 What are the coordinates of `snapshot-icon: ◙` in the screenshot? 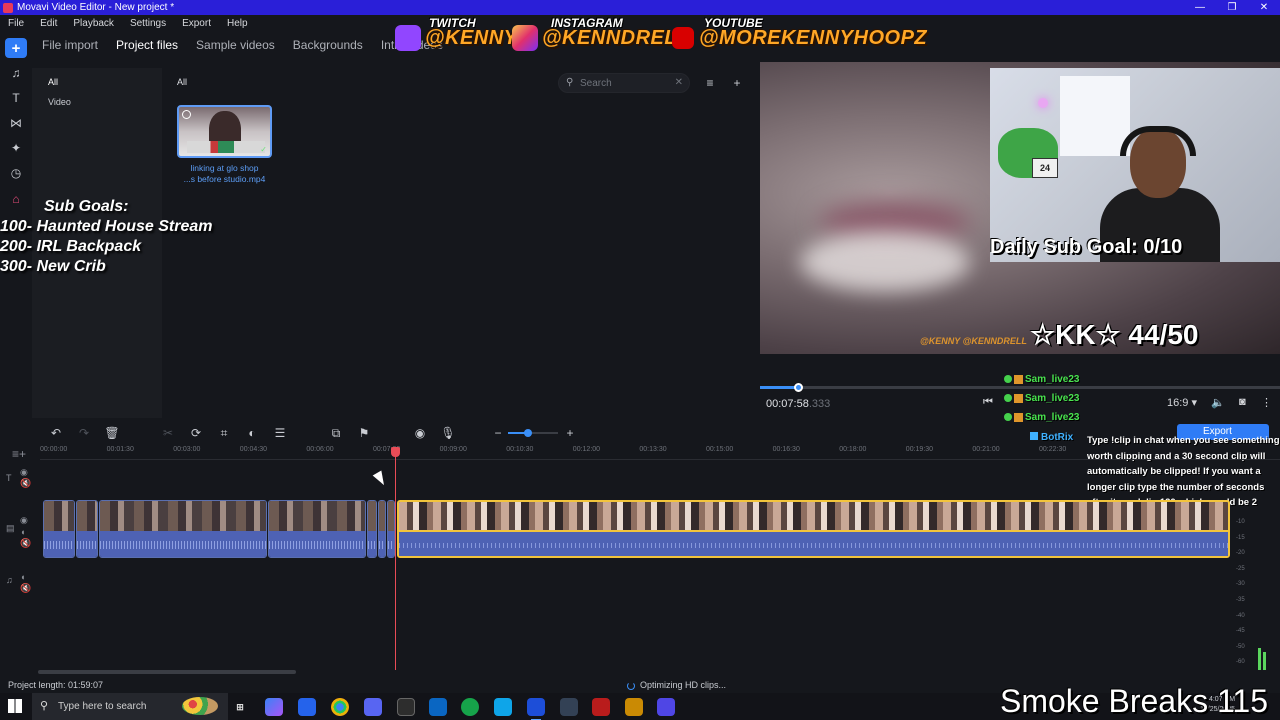 It's located at (1242, 402).